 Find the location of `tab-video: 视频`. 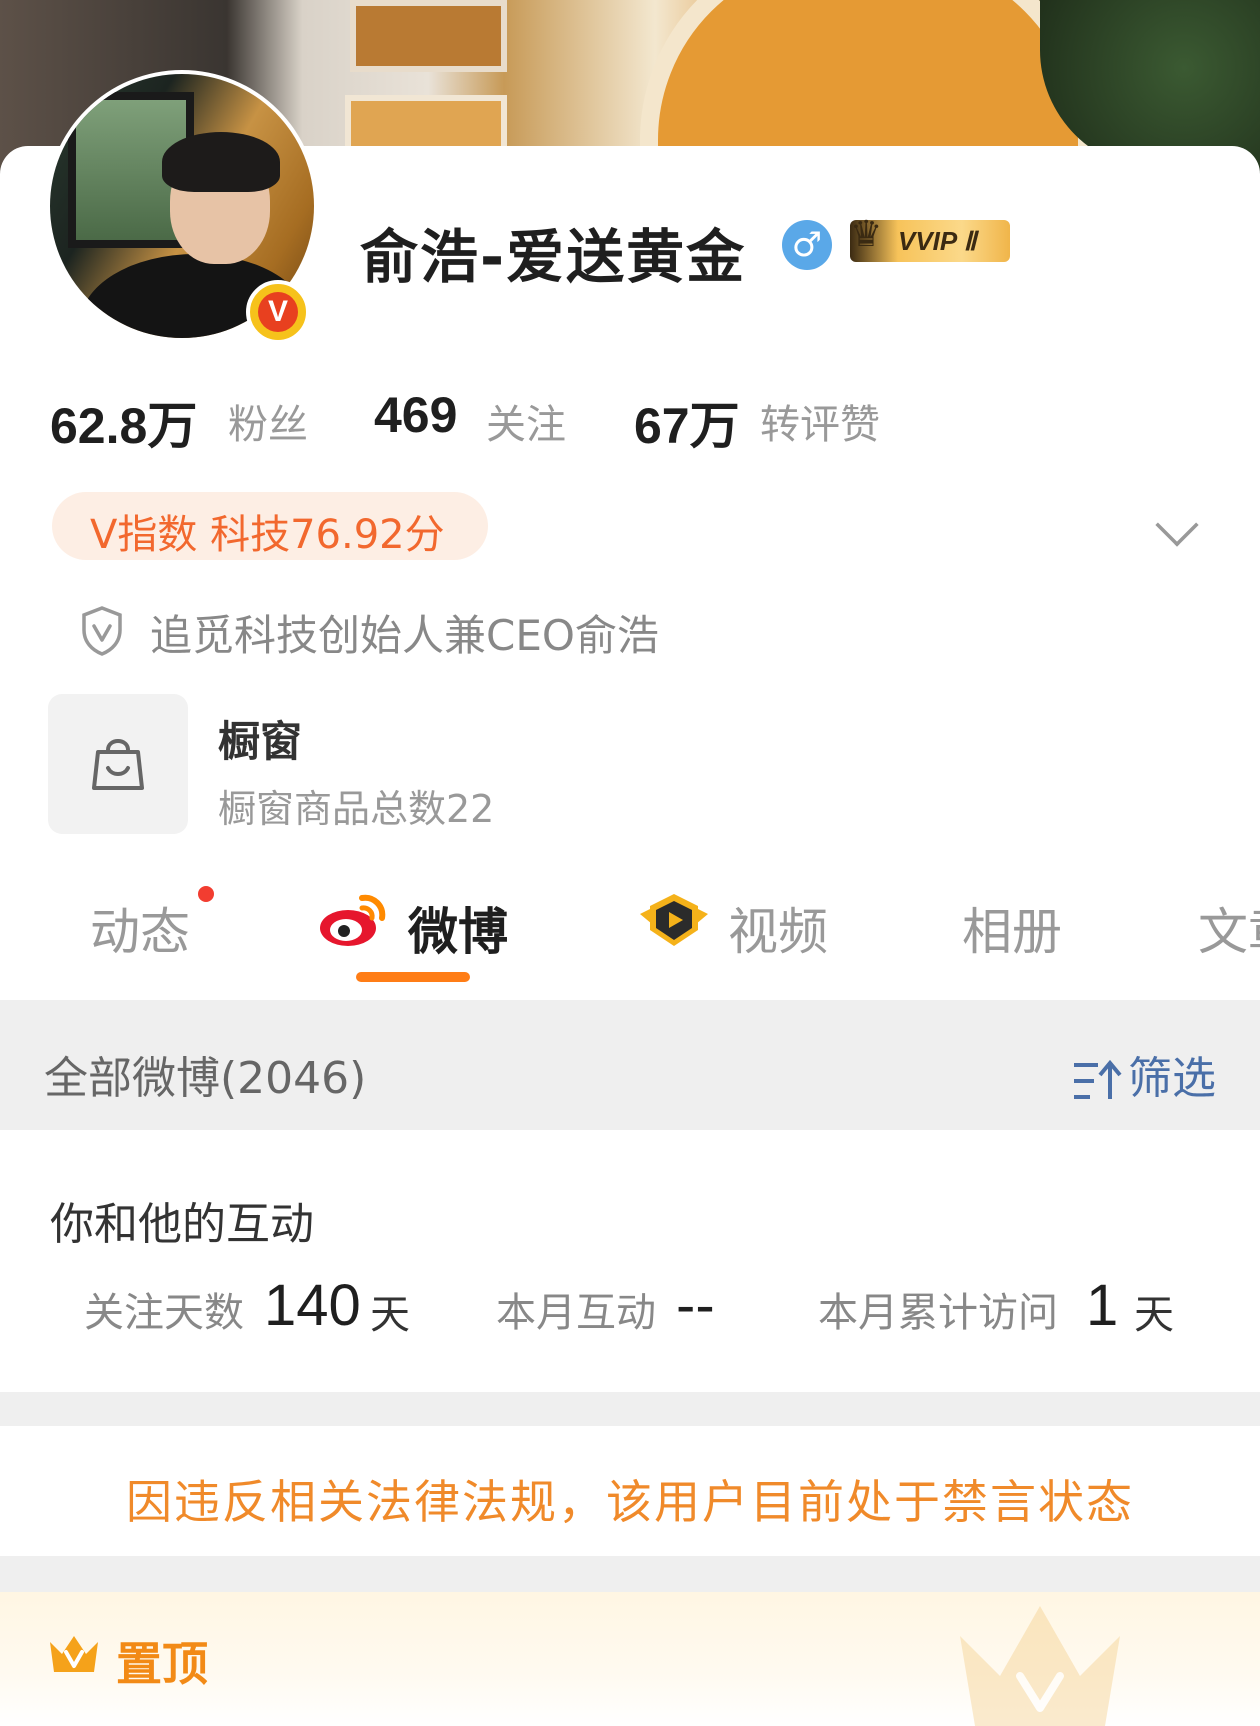

tab-video: 视频 is located at coordinates (778, 928).